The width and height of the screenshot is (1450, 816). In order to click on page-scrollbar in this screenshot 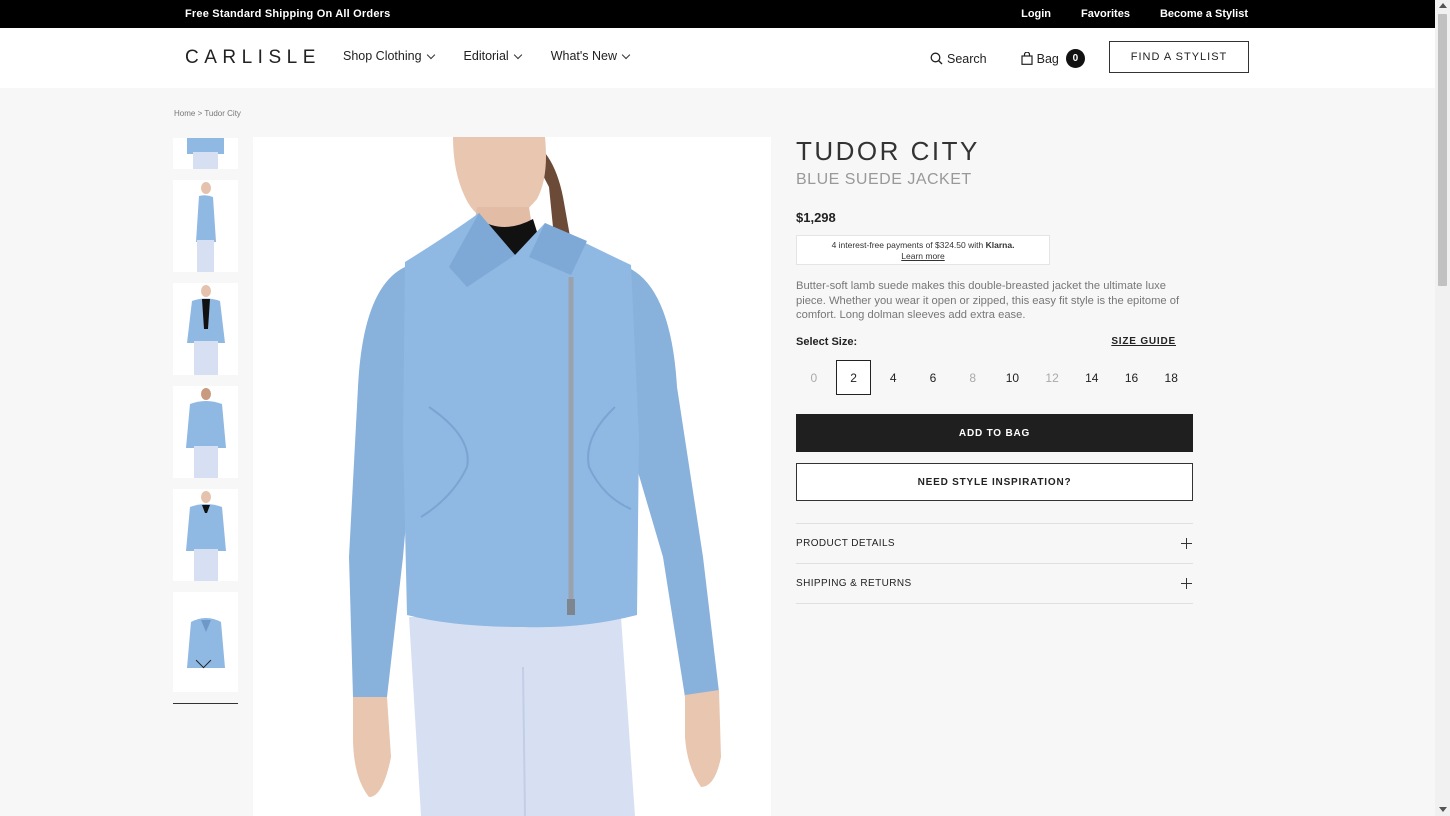, I will do `click(1442, 408)`.